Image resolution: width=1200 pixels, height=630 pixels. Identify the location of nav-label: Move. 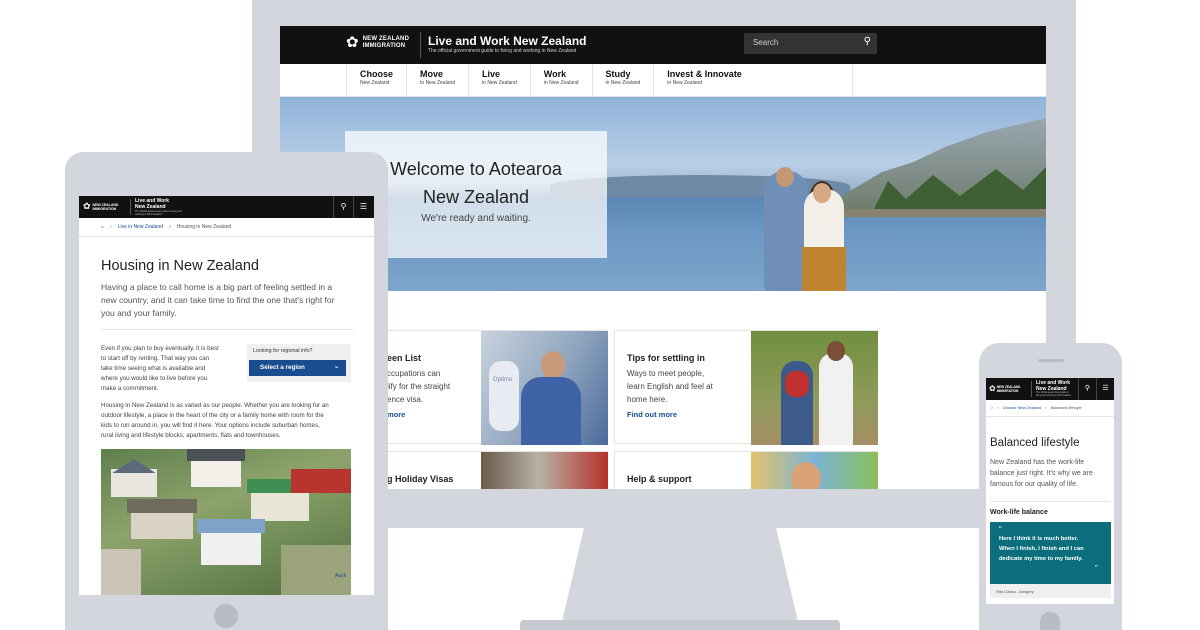
(432, 74).